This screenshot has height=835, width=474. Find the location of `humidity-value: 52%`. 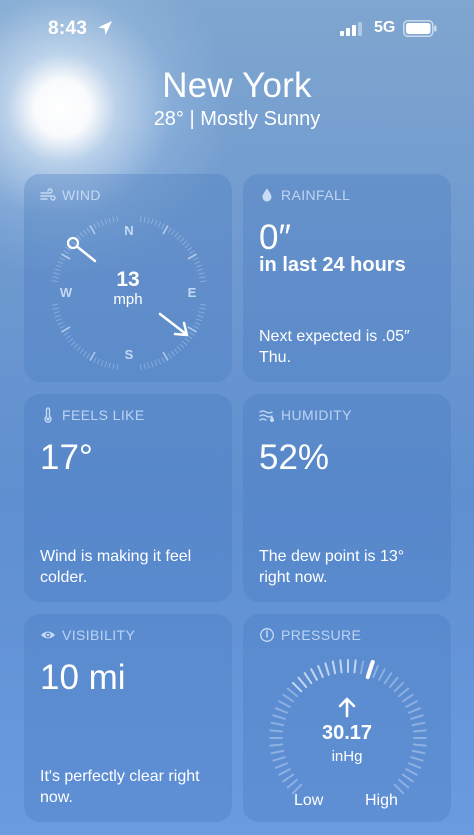

humidity-value: 52% is located at coordinates (294, 457).